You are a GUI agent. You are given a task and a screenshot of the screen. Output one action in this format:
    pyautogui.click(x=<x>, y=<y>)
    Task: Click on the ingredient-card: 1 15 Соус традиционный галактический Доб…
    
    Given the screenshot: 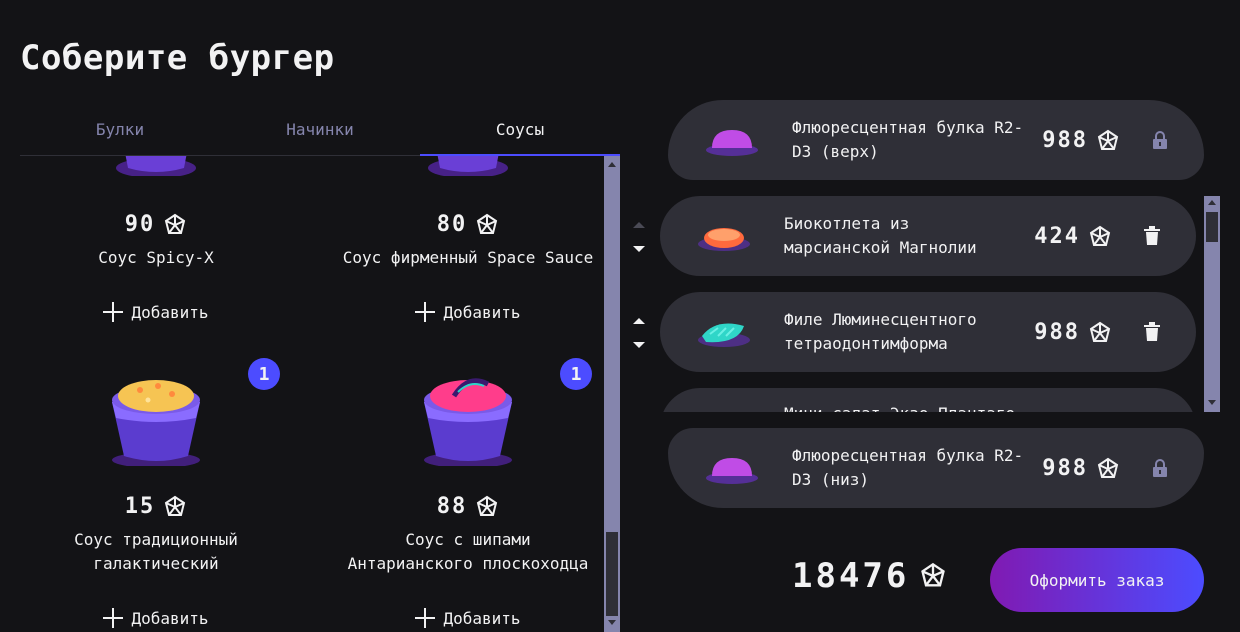 What is the action you would take?
    pyautogui.click(x=156, y=494)
    